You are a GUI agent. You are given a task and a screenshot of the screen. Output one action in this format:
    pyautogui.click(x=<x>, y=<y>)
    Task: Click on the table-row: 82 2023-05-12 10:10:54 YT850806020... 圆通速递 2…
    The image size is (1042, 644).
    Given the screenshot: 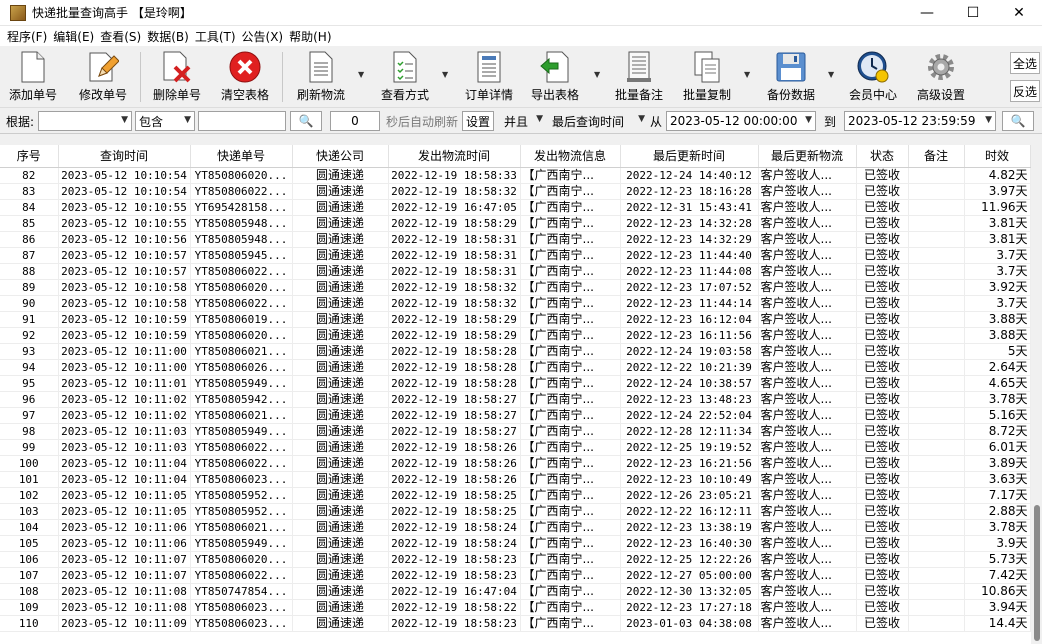 What is the action you would take?
    pyautogui.click(x=515, y=175)
    